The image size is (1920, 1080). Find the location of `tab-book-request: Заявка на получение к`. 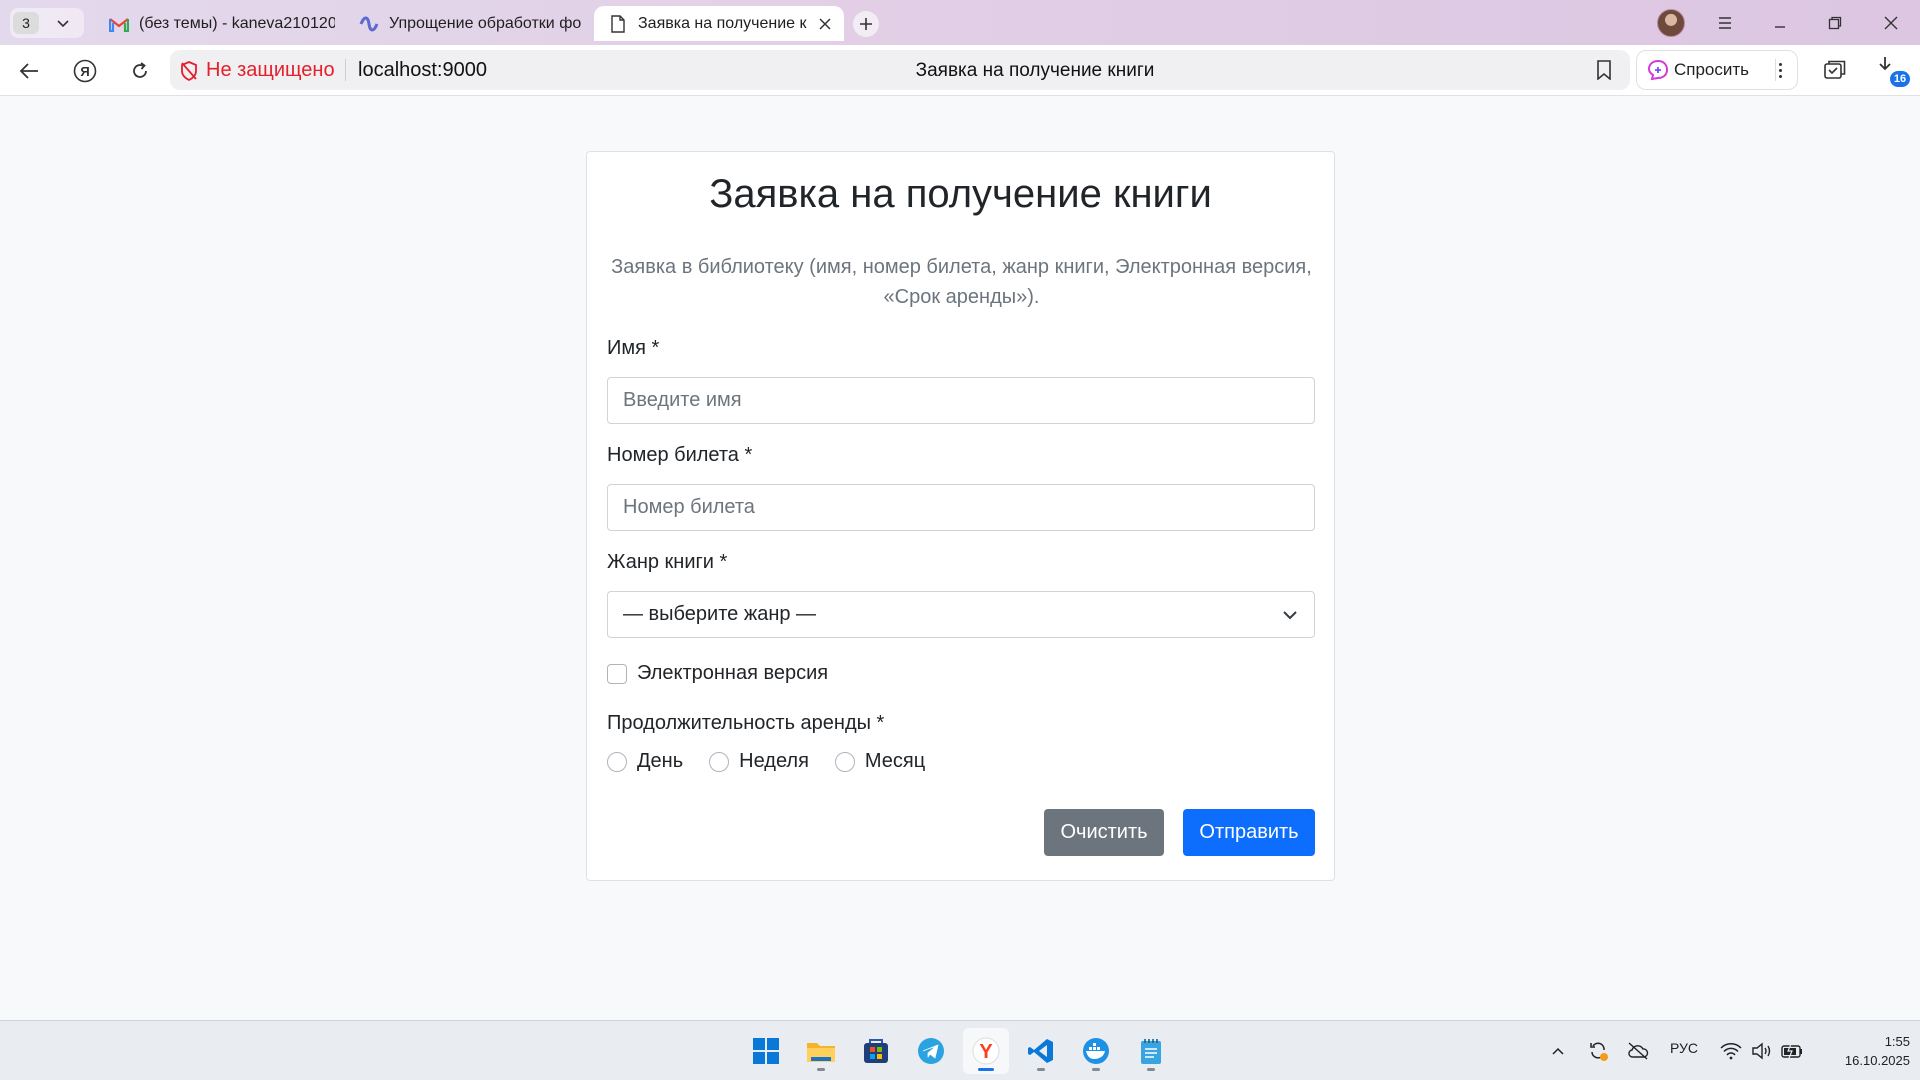

tab-book-request: Заявка на получение к is located at coordinates (719, 23).